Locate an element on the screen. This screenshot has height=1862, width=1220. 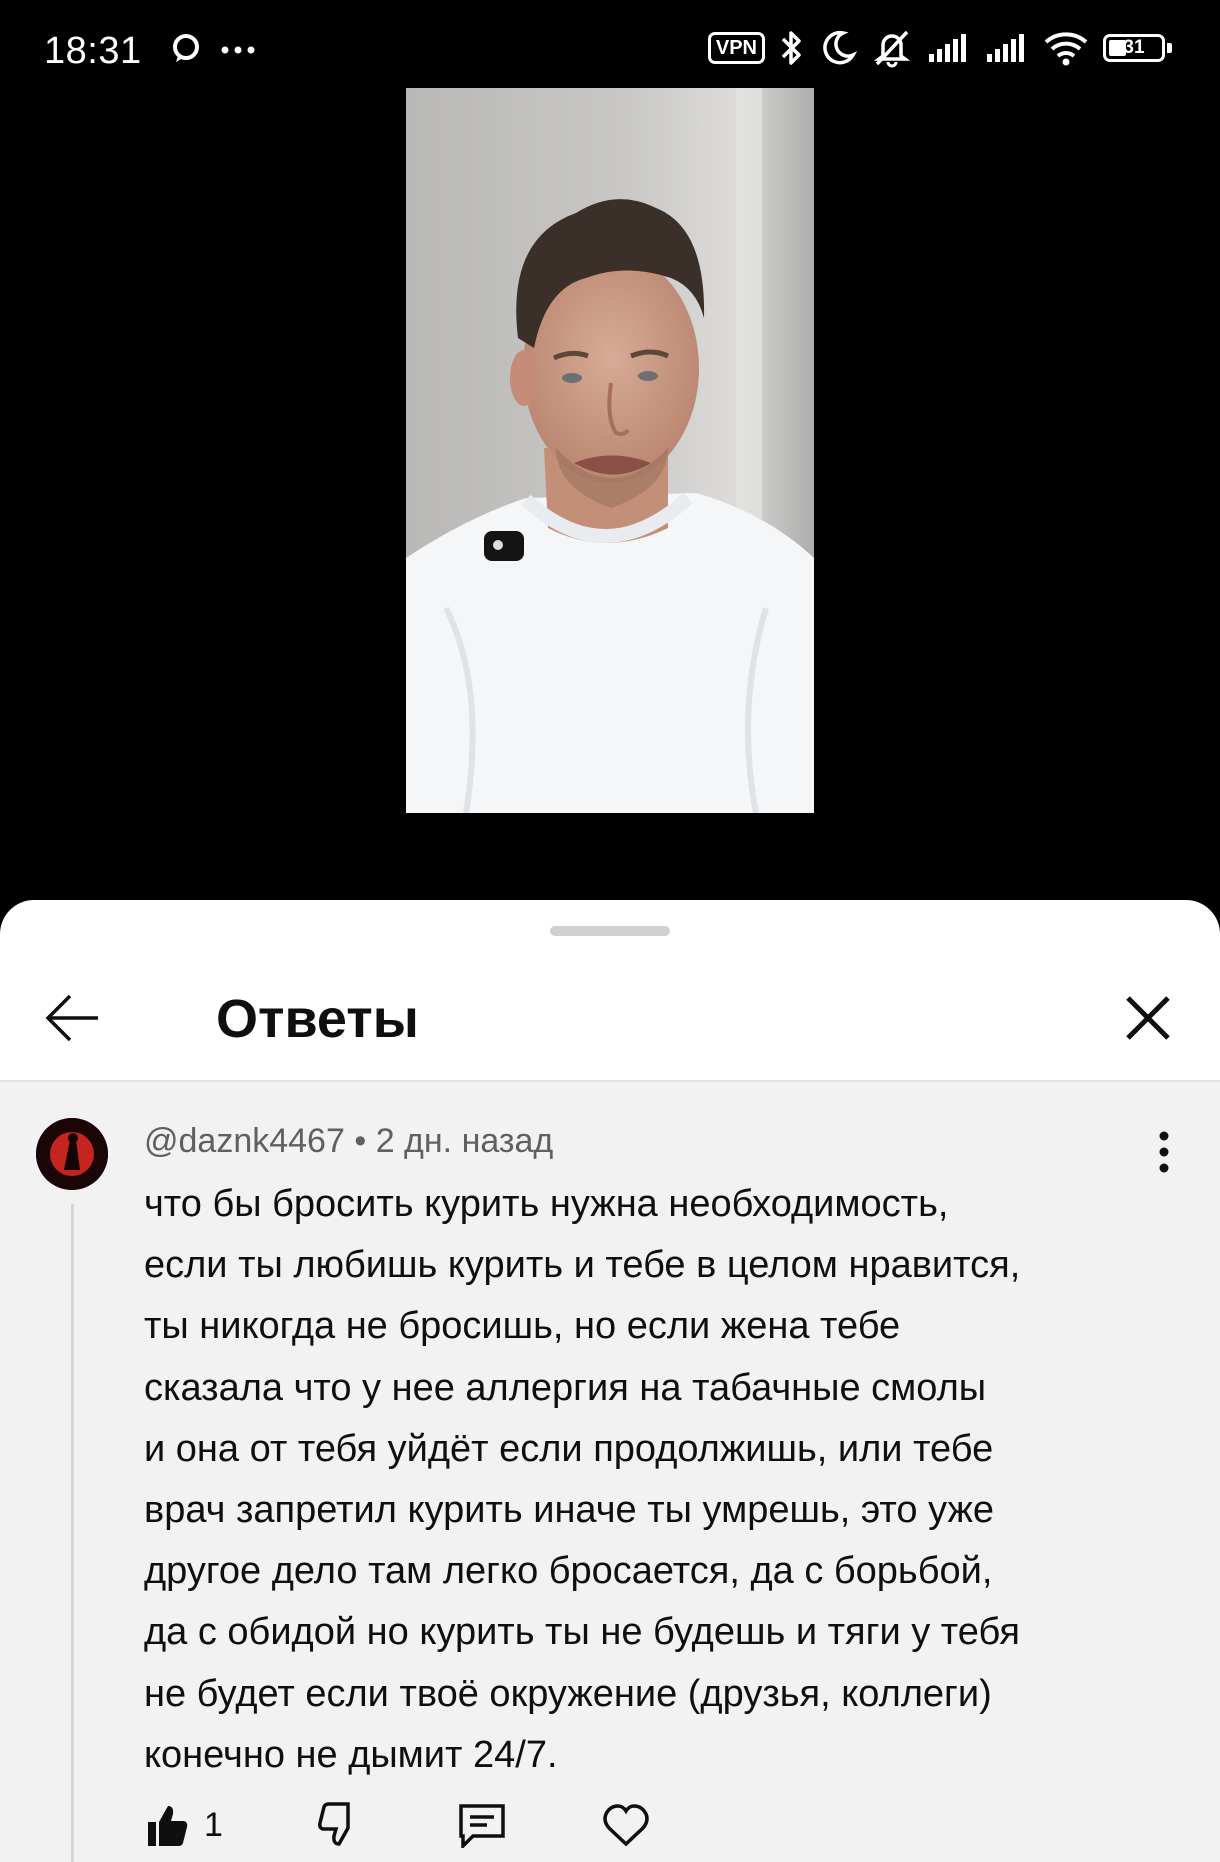
more-vert-icon is located at coordinates (1164, 1152).